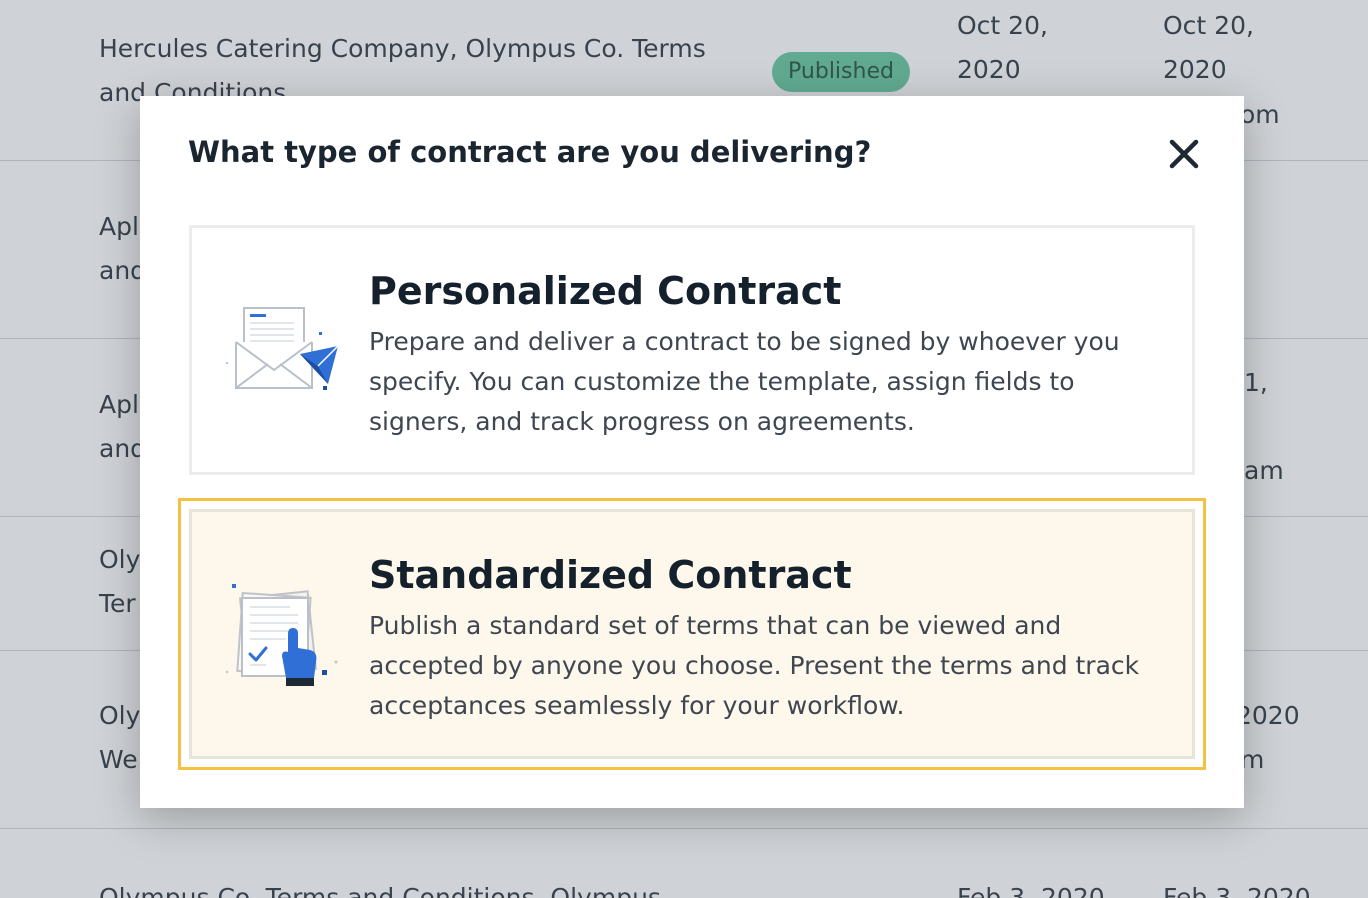 The height and width of the screenshot is (898, 1368). What do you see at coordinates (610, 575) in the screenshot?
I see `option-title: Standardized Contract` at bounding box center [610, 575].